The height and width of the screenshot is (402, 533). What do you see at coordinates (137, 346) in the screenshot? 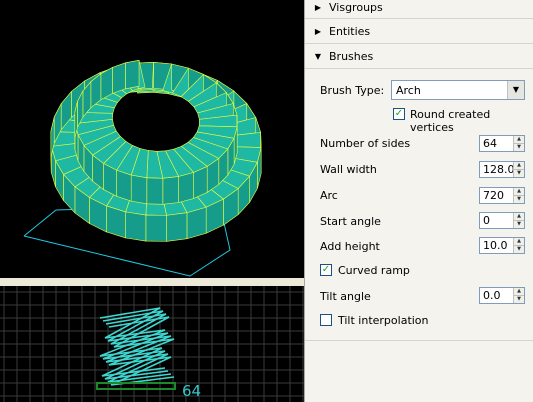
I see `spiral-side-wireframe` at bounding box center [137, 346].